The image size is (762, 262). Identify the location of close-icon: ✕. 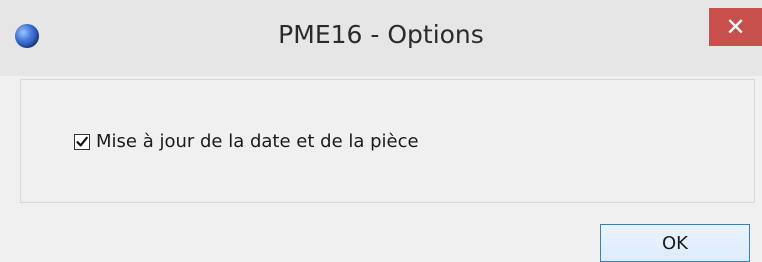
(735, 27).